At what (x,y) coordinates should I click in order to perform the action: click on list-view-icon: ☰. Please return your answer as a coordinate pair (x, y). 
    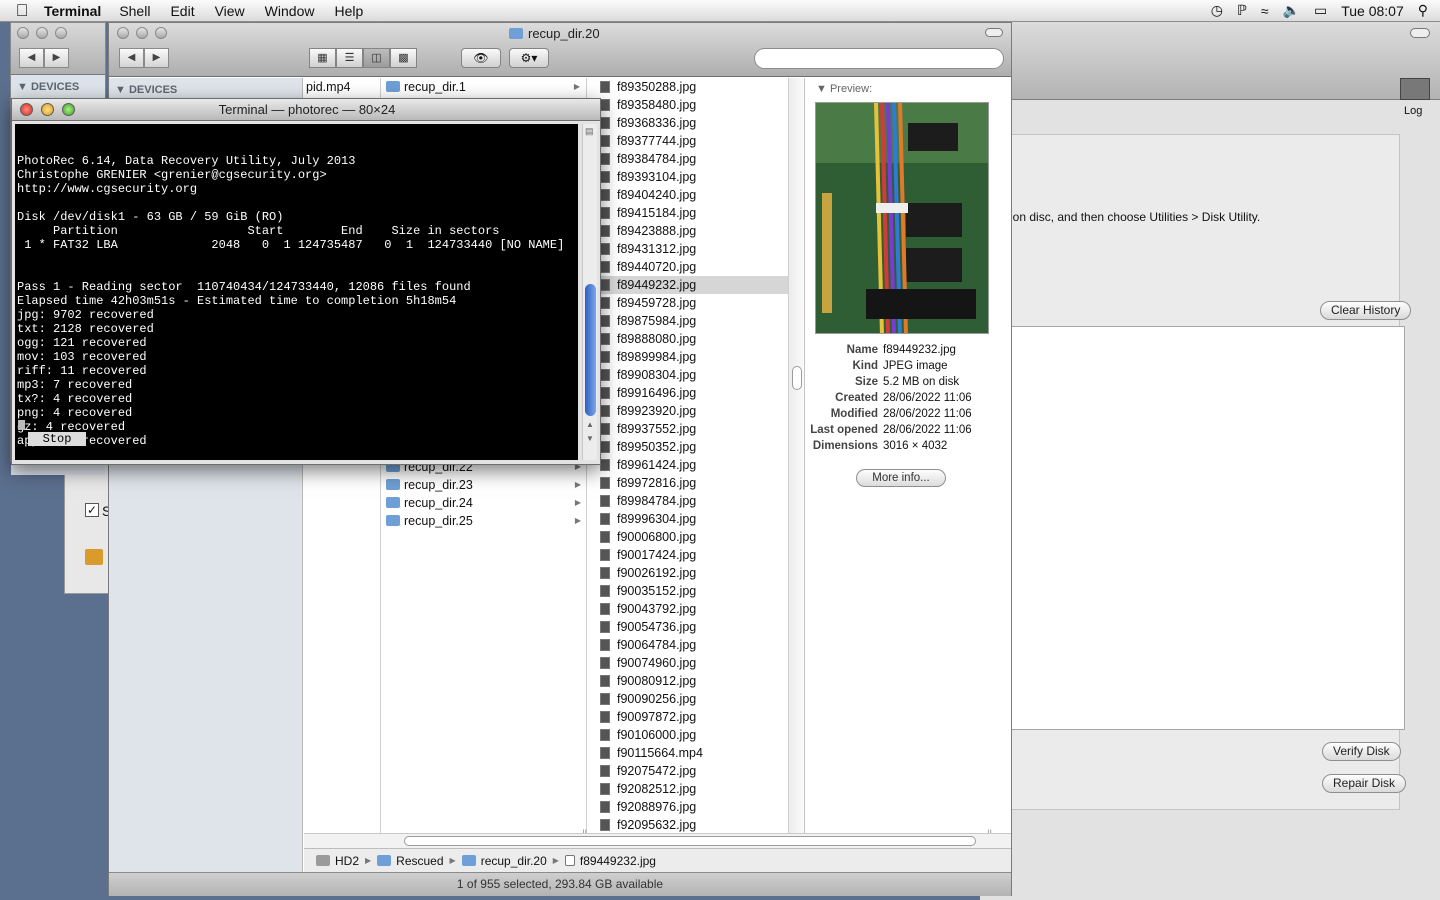
    Looking at the image, I should click on (349, 58).